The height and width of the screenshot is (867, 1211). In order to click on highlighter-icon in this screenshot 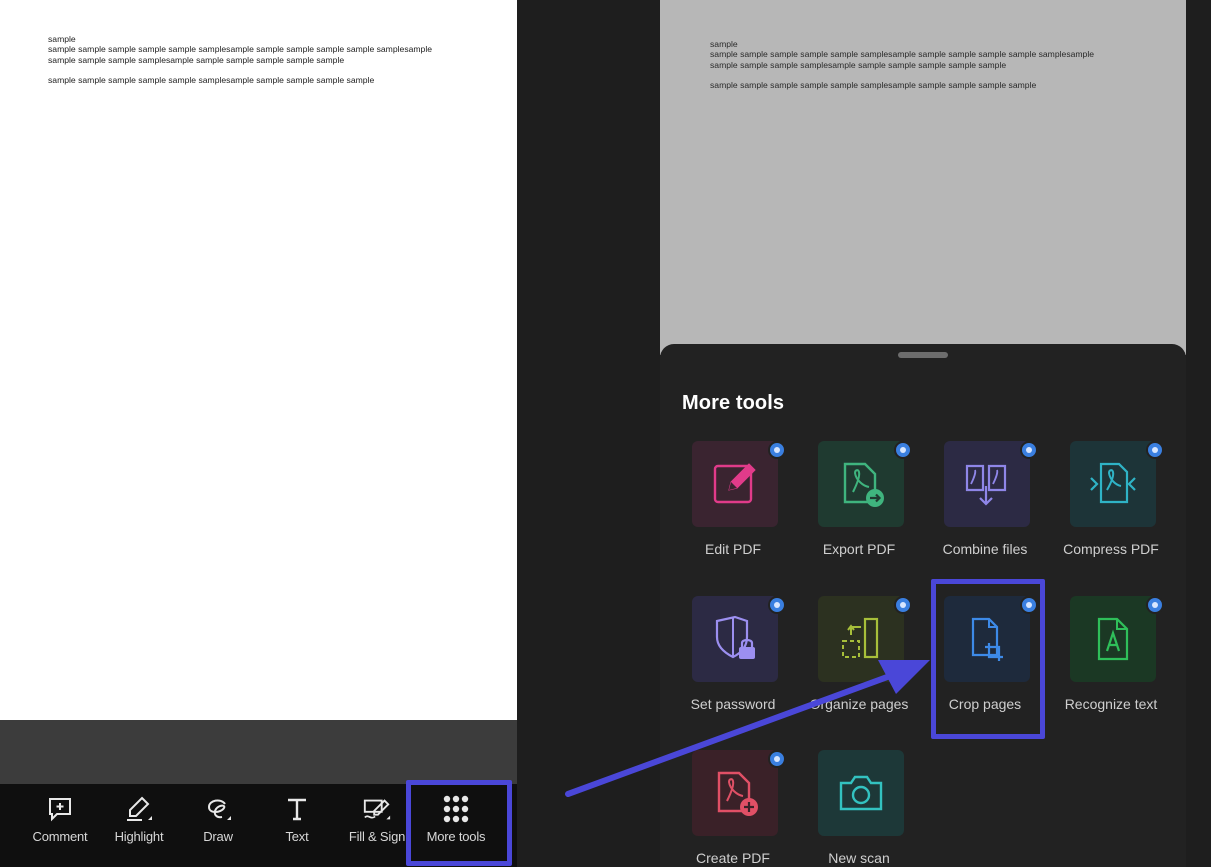, I will do `click(139, 809)`.